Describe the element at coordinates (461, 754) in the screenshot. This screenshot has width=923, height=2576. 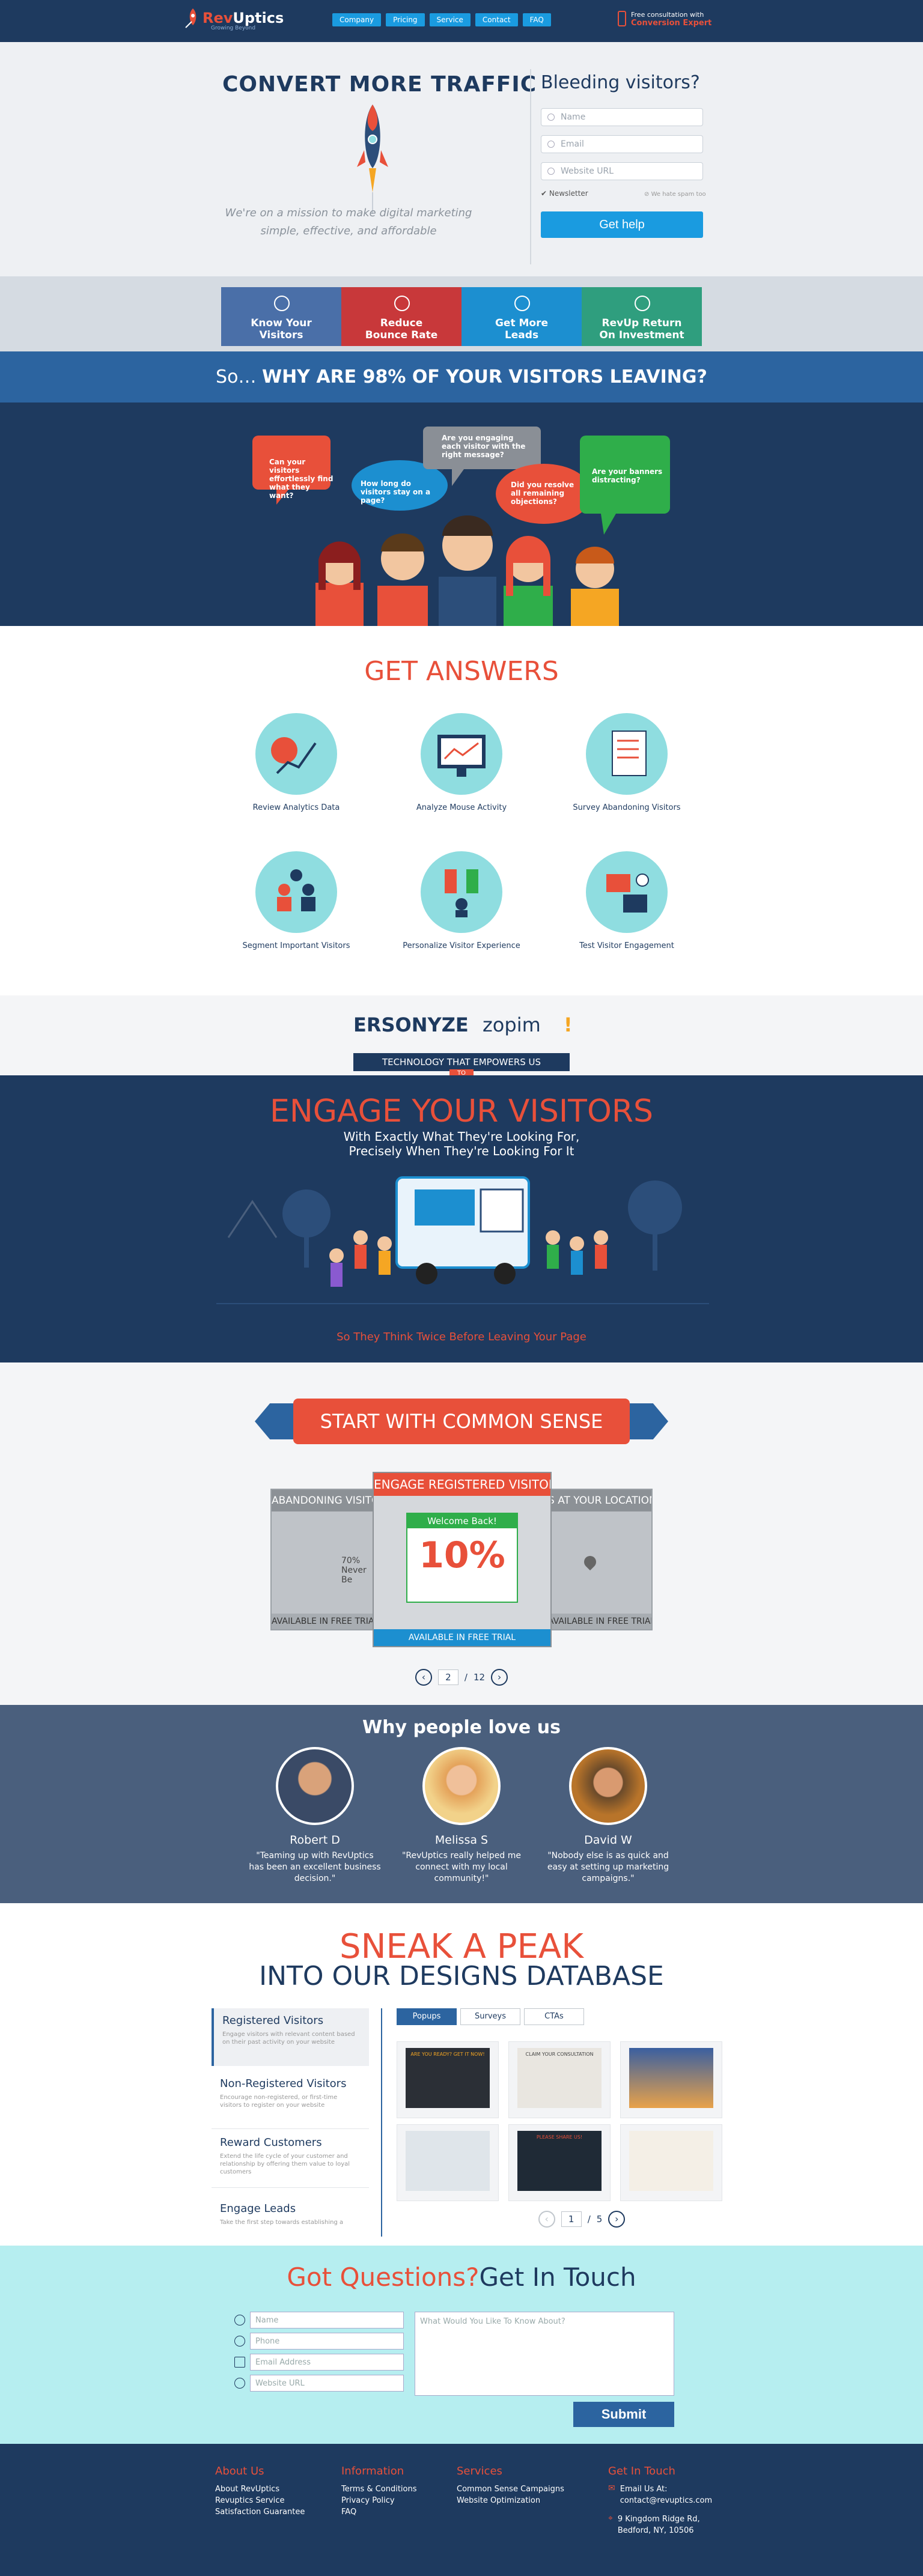
I see `monitor-icon` at that location.